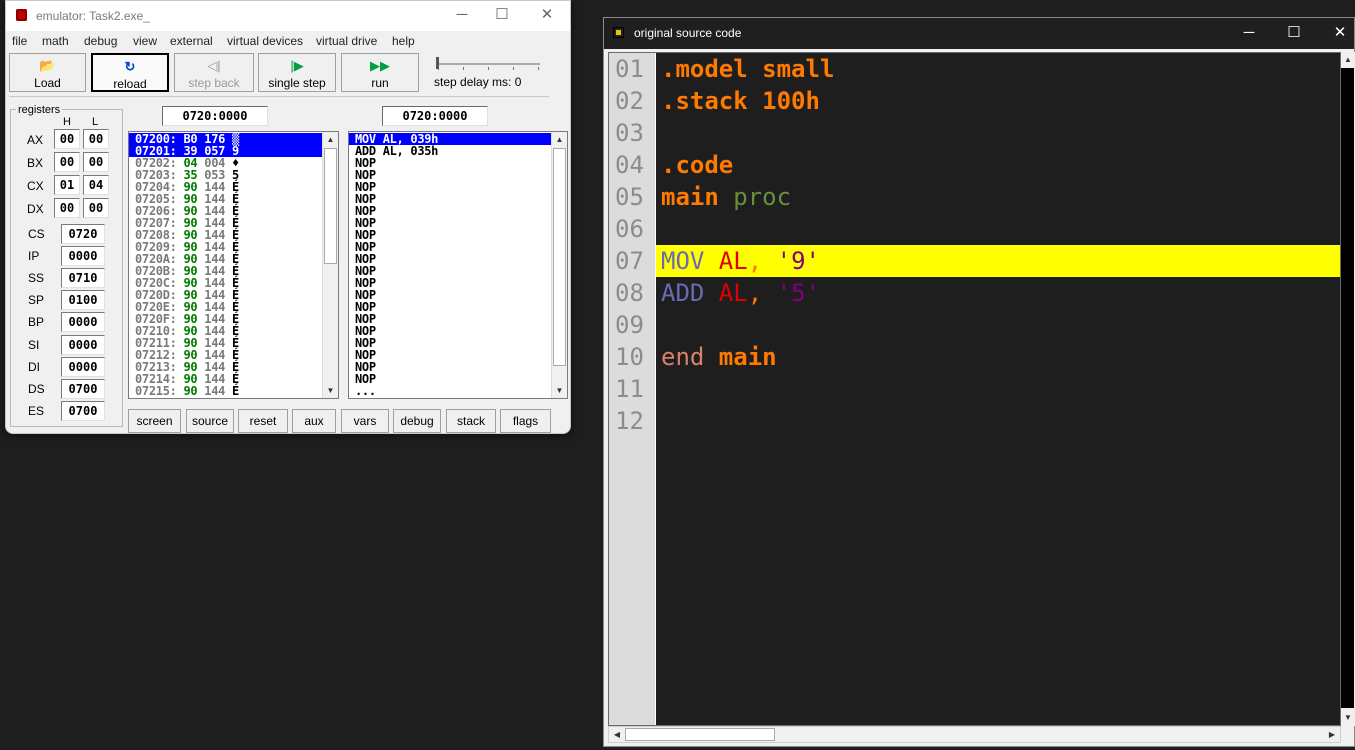  Describe the element at coordinates (67, 162) in the screenshot. I see `register-bx-high: 00` at that location.